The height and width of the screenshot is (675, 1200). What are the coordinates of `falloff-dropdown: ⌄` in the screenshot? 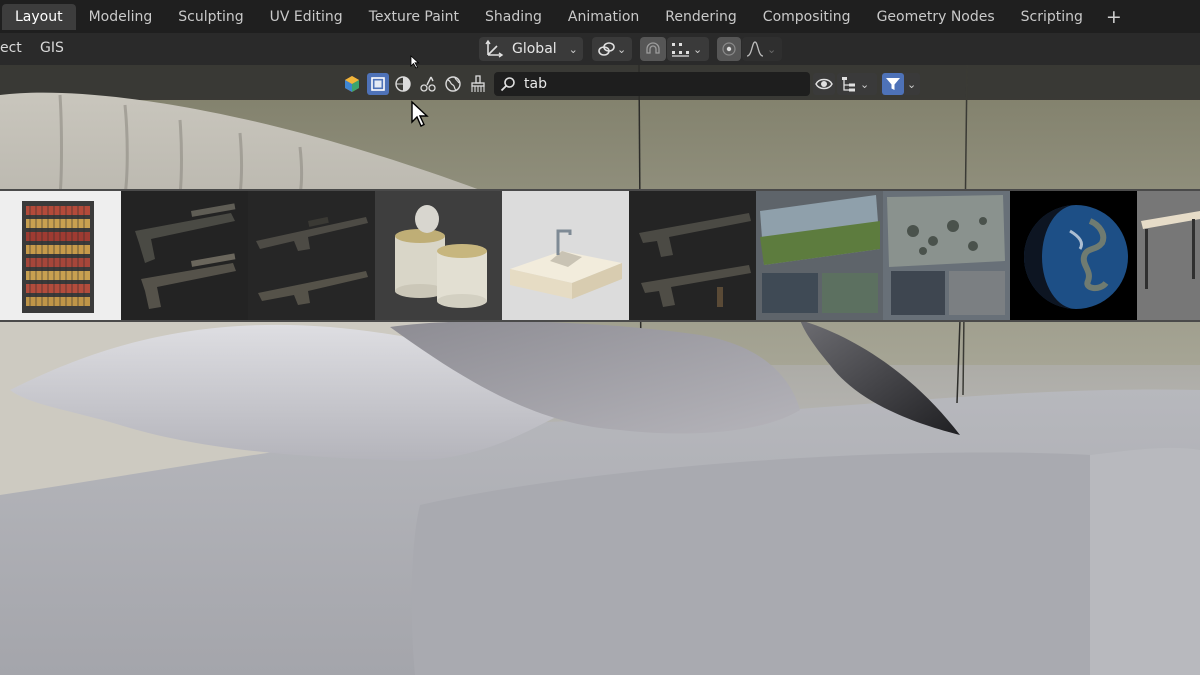 It's located at (762, 49).